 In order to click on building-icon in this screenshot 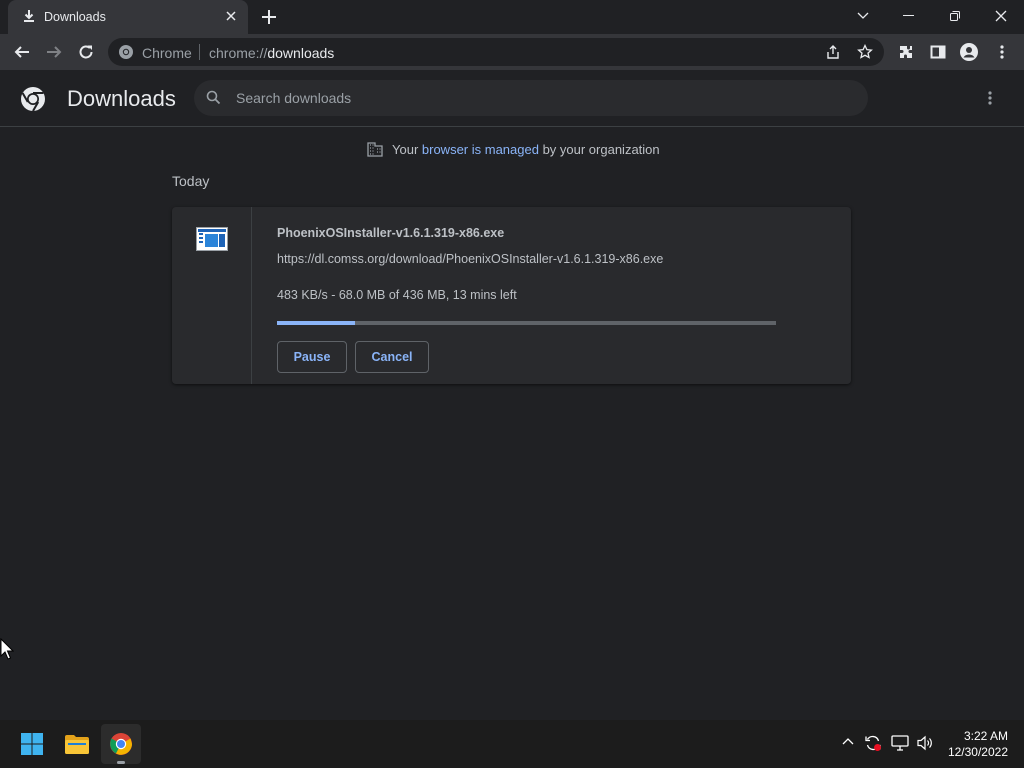, I will do `click(375, 149)`.